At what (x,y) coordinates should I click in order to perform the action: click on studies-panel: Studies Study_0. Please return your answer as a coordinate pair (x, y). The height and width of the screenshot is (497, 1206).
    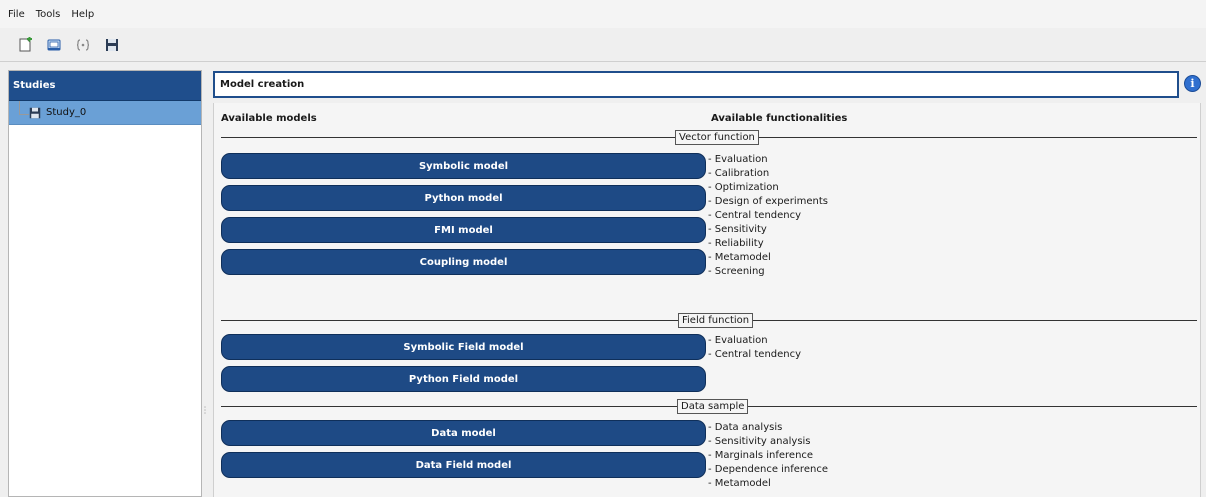
    Looking at the image, I should click on (105, 283).